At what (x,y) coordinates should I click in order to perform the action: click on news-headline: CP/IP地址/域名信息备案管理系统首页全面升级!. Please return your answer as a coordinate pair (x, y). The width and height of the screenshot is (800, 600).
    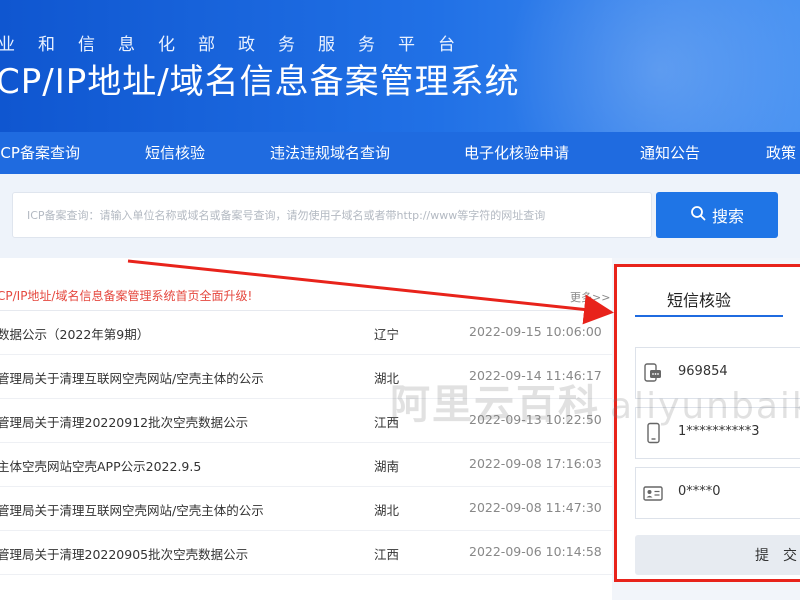
    Looking at the image, I should click on (126, 295).